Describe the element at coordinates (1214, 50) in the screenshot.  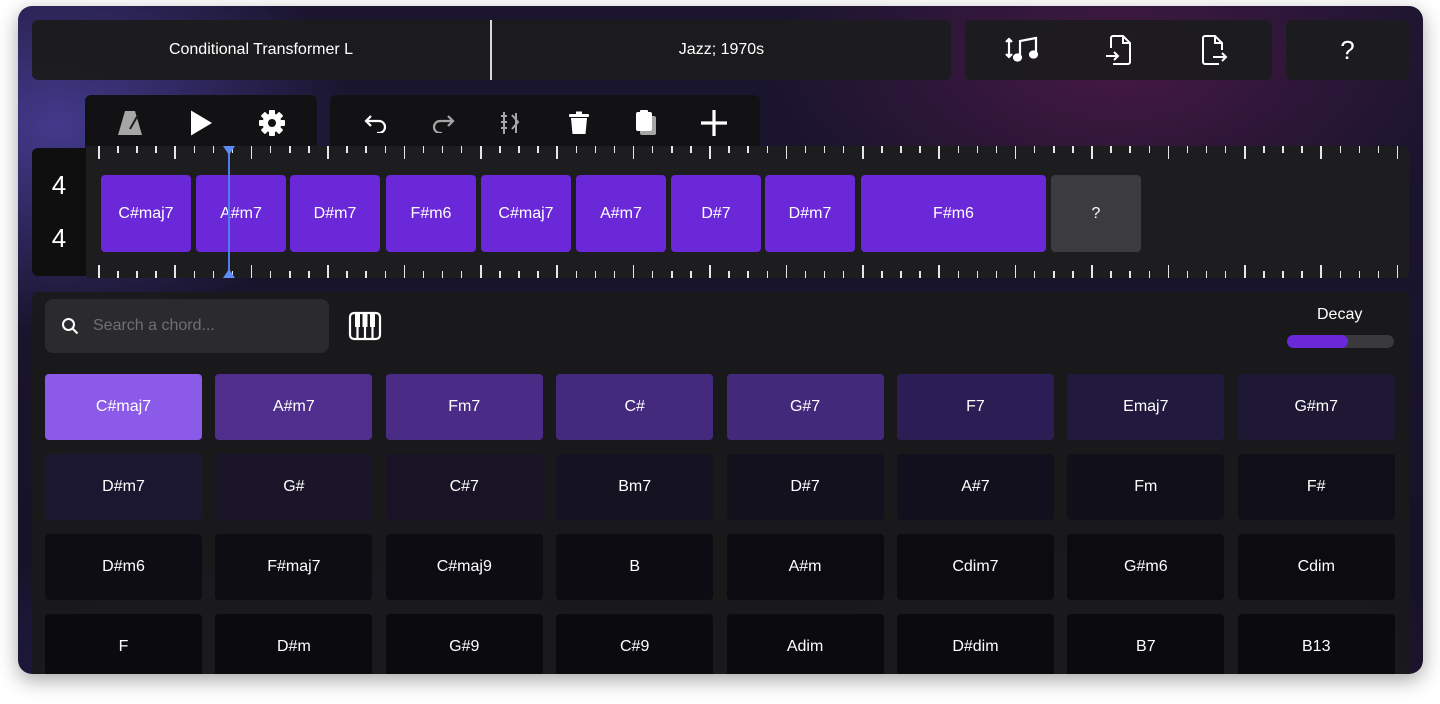
I see `export-file-icon` at that location.